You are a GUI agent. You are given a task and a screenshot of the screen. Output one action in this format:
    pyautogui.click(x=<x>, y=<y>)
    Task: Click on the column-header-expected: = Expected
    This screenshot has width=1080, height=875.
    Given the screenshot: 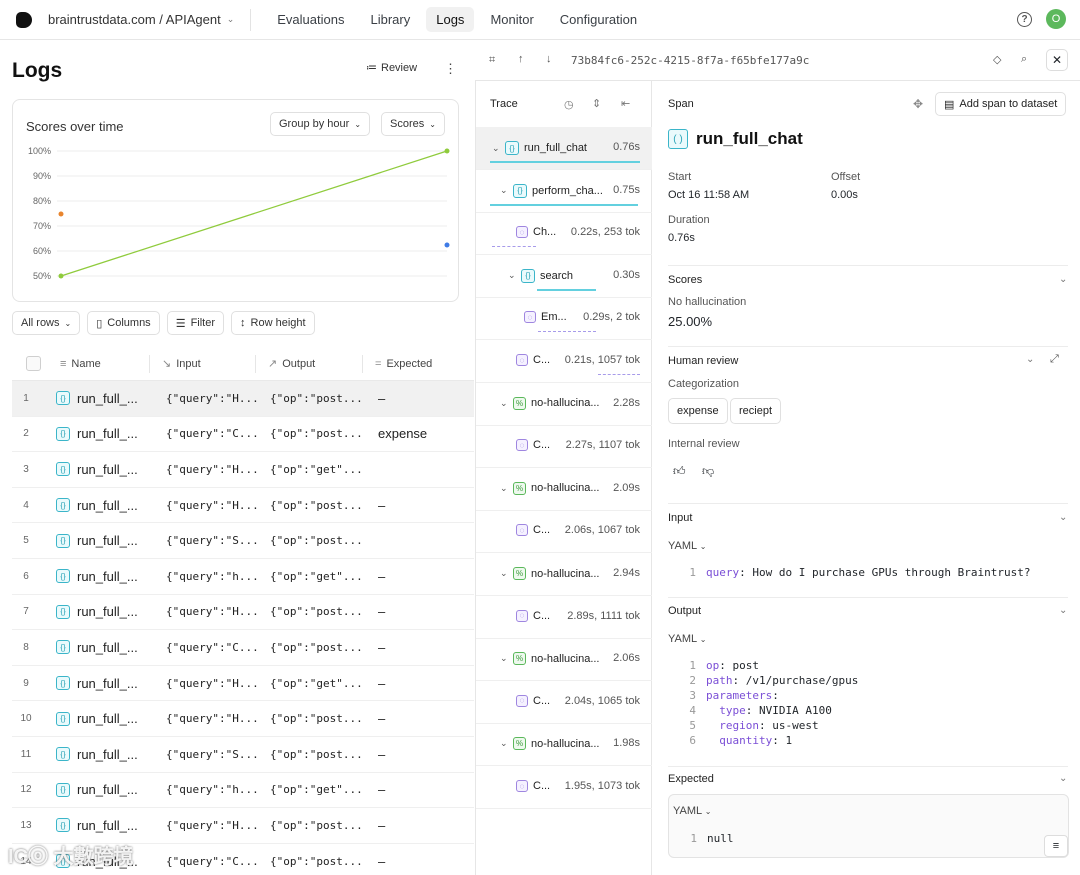 What is the action you would take?
    pyautogui.click(x=413, y=364)
    